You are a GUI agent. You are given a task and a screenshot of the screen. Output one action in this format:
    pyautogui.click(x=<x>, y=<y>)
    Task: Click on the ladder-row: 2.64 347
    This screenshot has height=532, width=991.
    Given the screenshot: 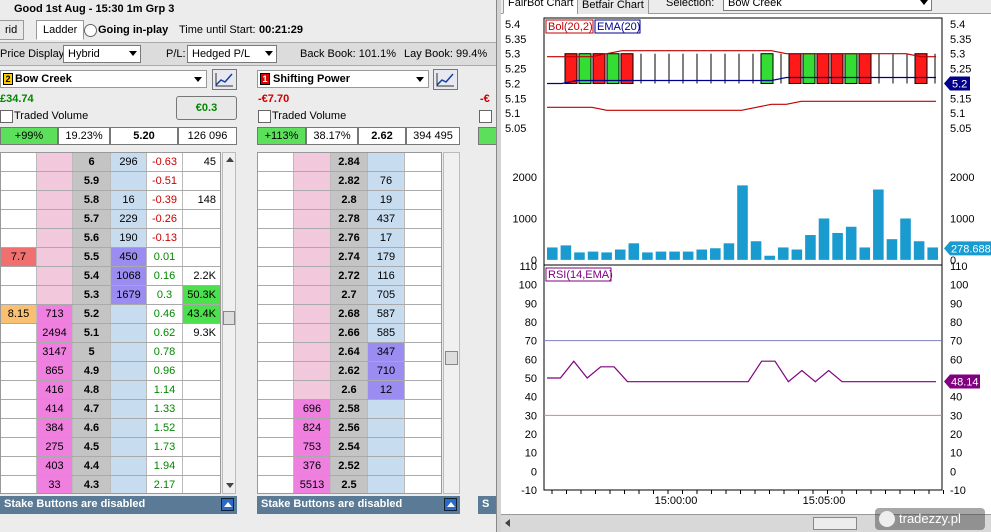 What is the action you would take?
    pyautogui.click(x=349, y=352)
    